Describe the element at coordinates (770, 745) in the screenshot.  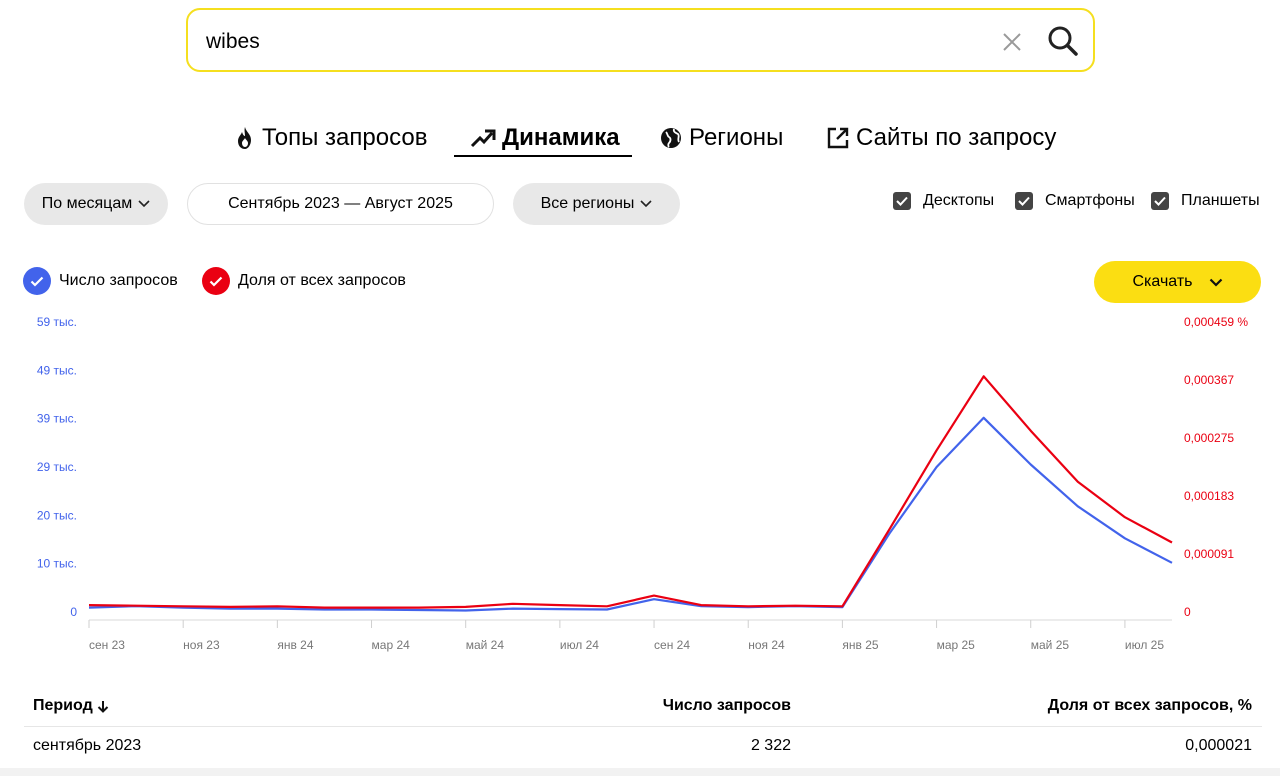
I see `cell-requests: 2 322` at that location.